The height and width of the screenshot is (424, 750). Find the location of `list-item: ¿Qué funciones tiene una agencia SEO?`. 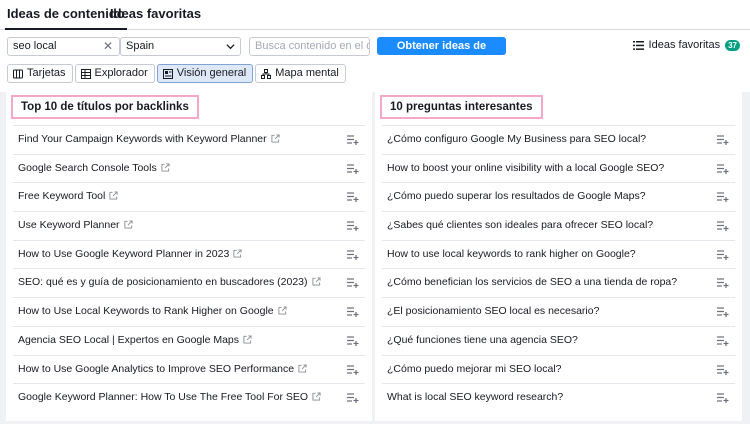

list-item: ¿Qué funciones tiene una agencia SEO? is located at coordinates (558, 340).